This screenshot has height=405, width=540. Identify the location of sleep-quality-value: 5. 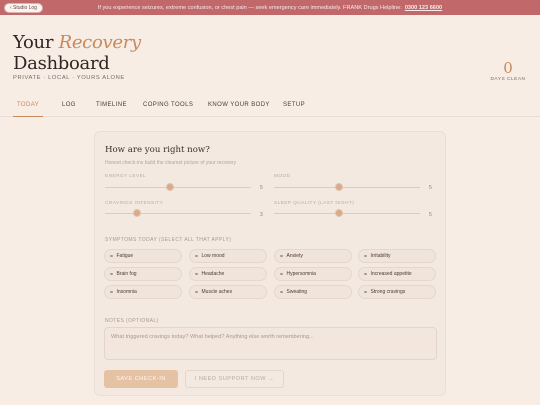
(430, 215).